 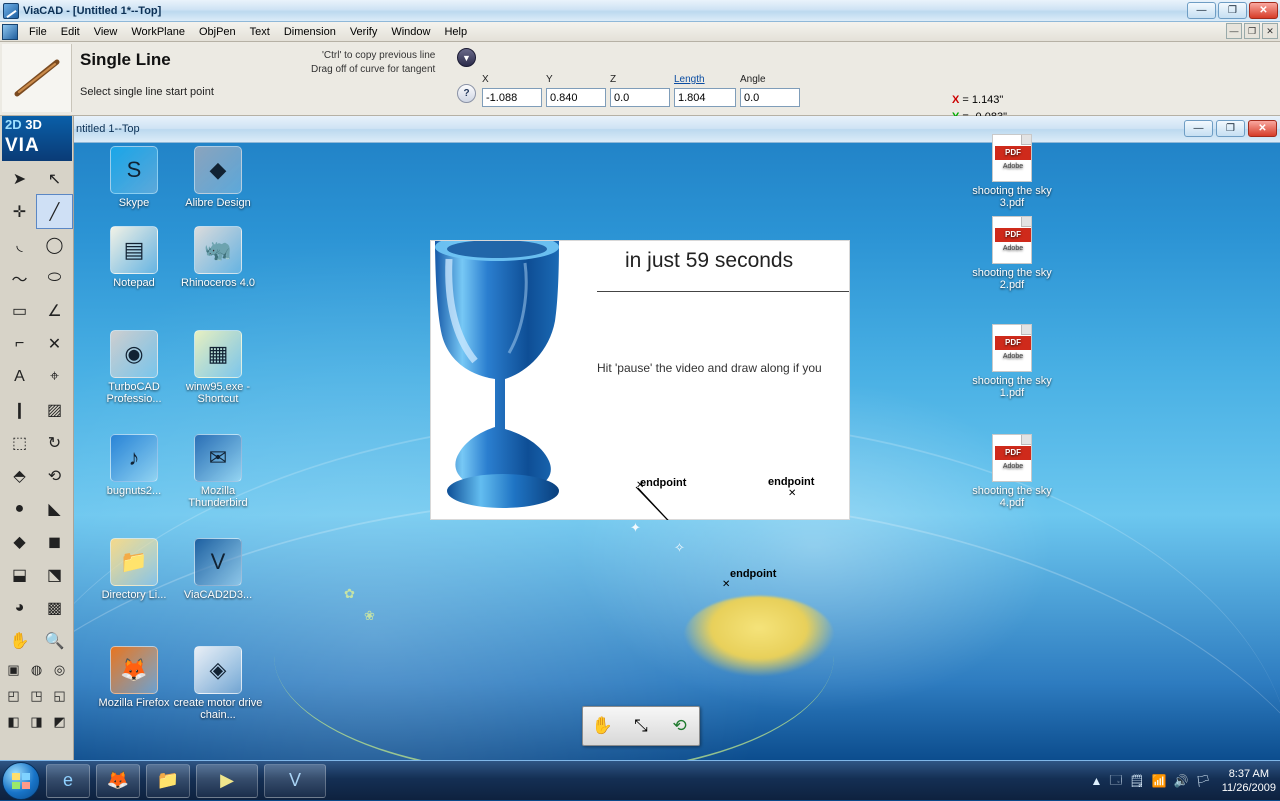 What do you see at coordinates (466, 57) in the screenshot?
I see `chevron-down-icon: ▼` at bounding box center [466, 57].